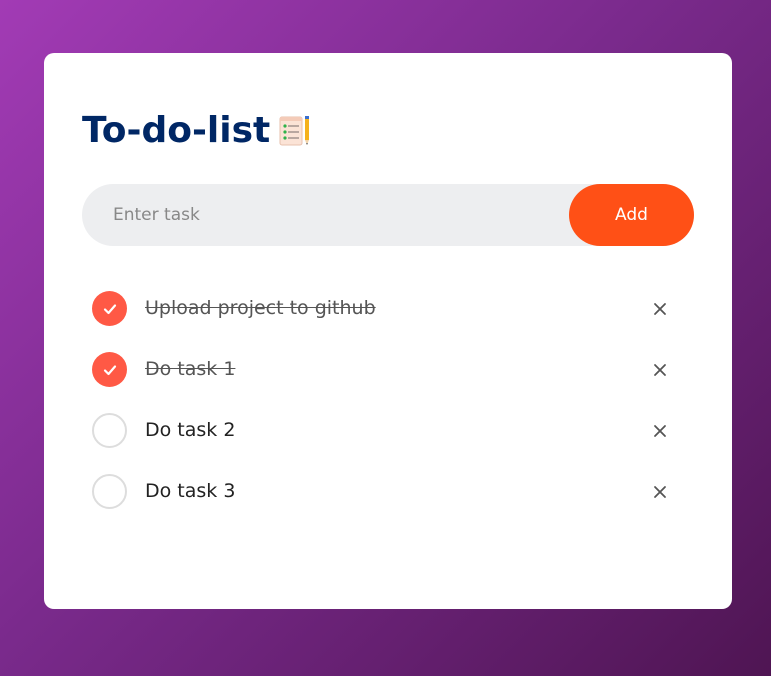 The height and width of the screenshot is (676, 771). What do you see at coordinates (631, 215) in the screenshot?
I see `add-button: Add` at bounding box center [631, 215].